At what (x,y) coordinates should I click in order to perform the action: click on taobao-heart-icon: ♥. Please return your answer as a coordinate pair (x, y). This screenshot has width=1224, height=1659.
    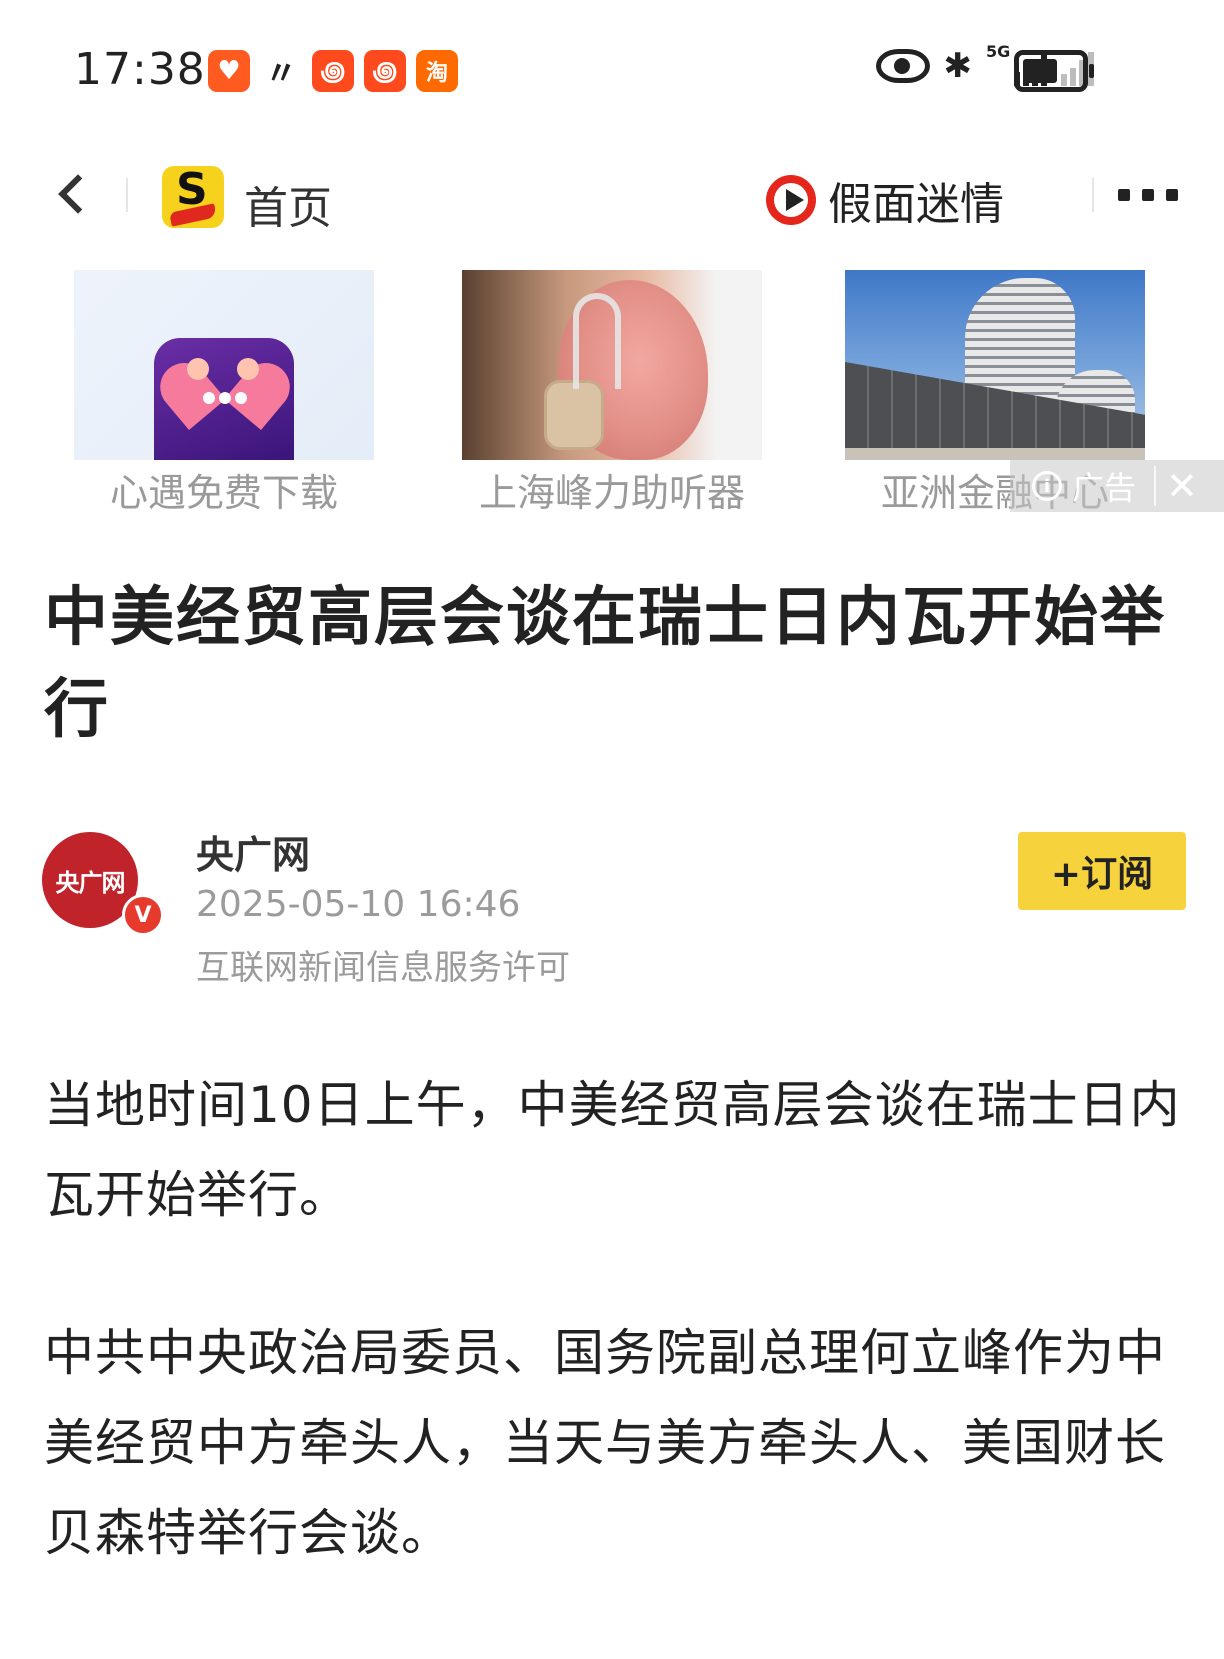
    Looking at the image, I should click on (229, 71).